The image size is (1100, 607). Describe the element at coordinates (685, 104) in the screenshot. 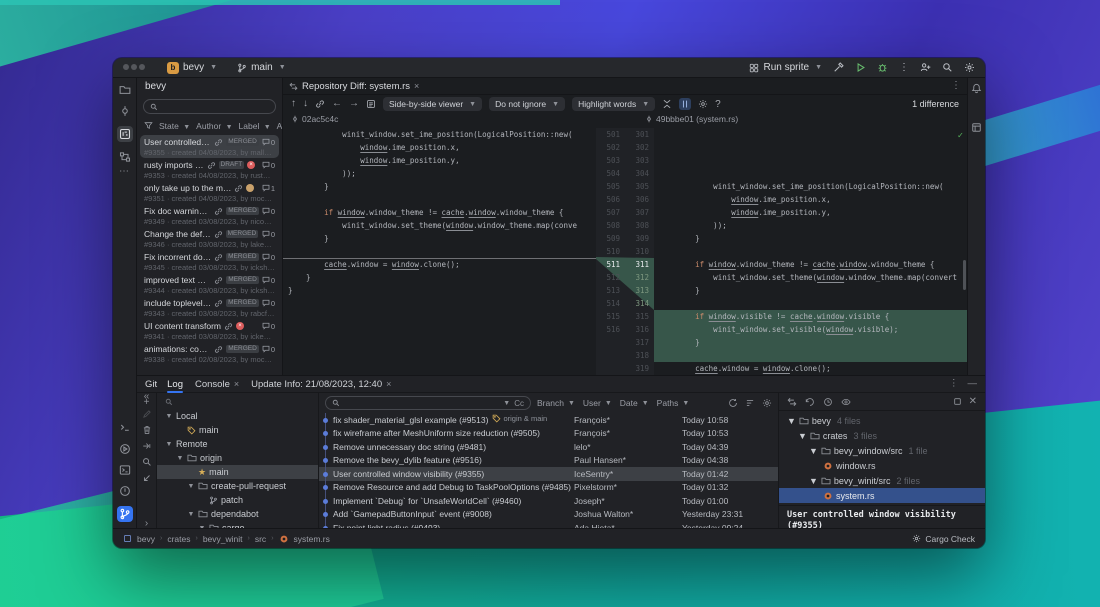

I see `sync-scroll-toggle-icon` at that location.